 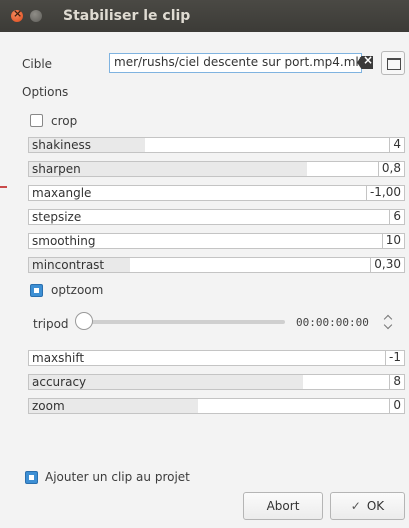 I want to click on param-maxangle: maxangle -1,00, so click(x=216, y=193).